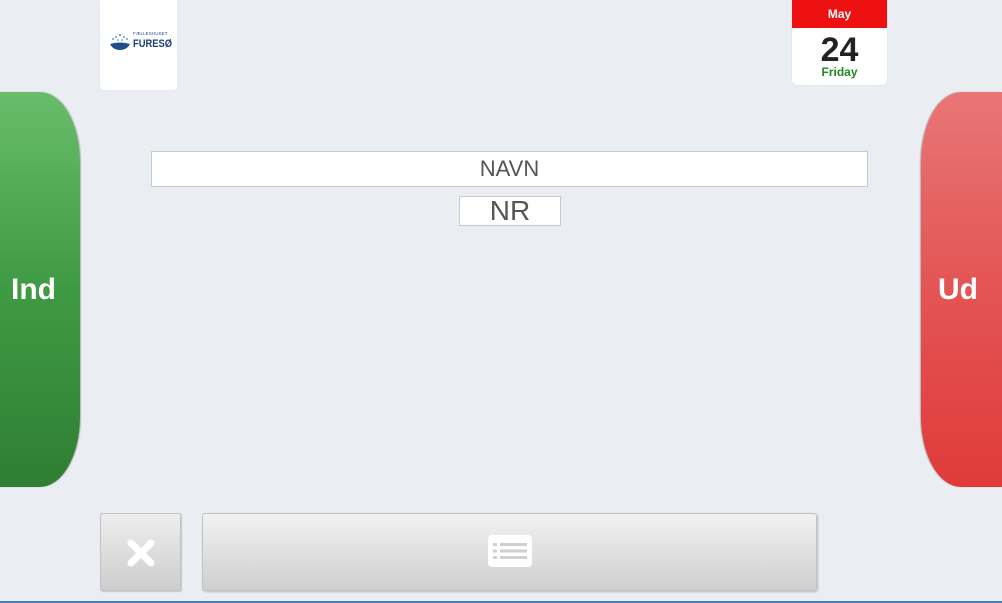  I want to click on name-field: NAVN, so click(509, 169).